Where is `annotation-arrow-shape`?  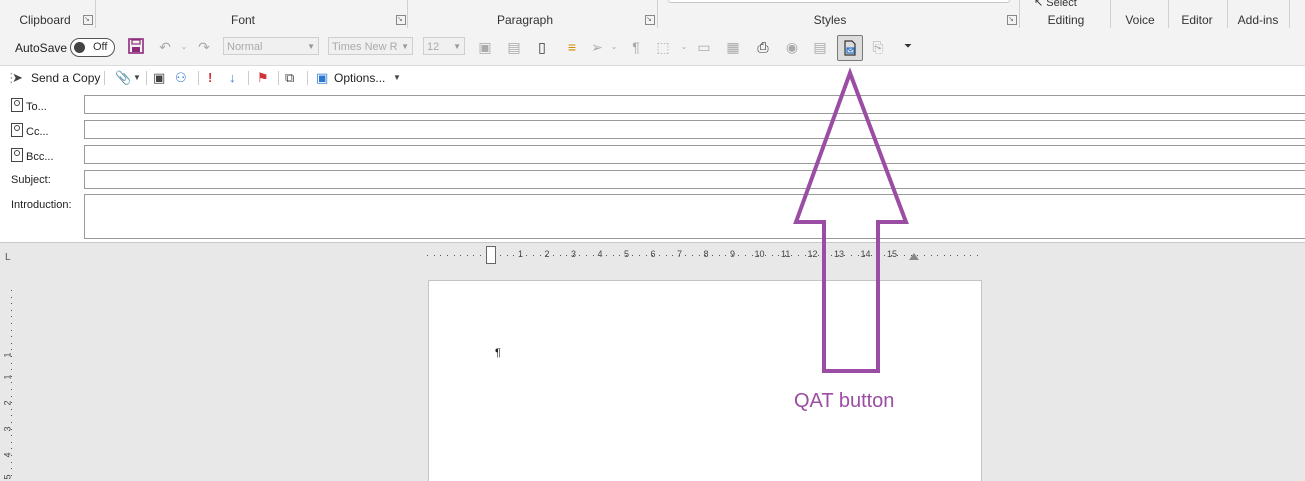
annotation-arrow-shape is located at coordinates (851, 220).